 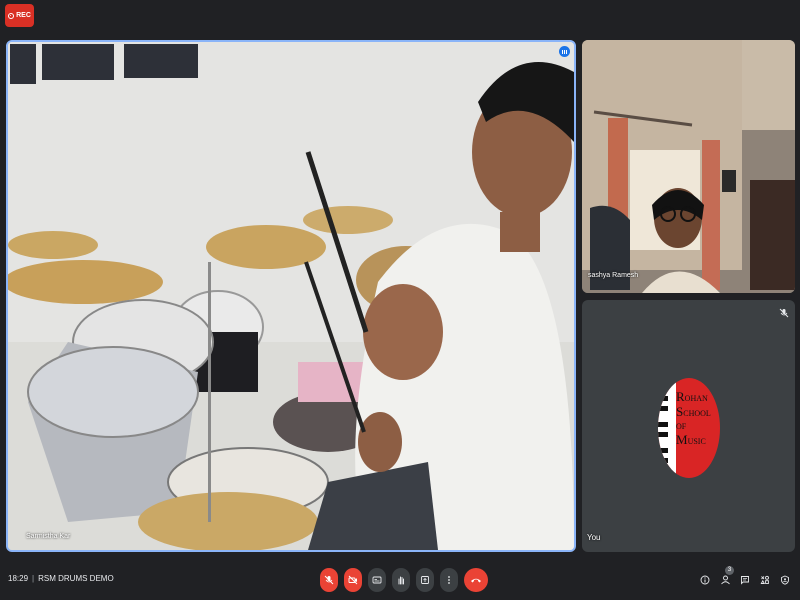 I want to click on call-controls, so click(x=404, y=580).